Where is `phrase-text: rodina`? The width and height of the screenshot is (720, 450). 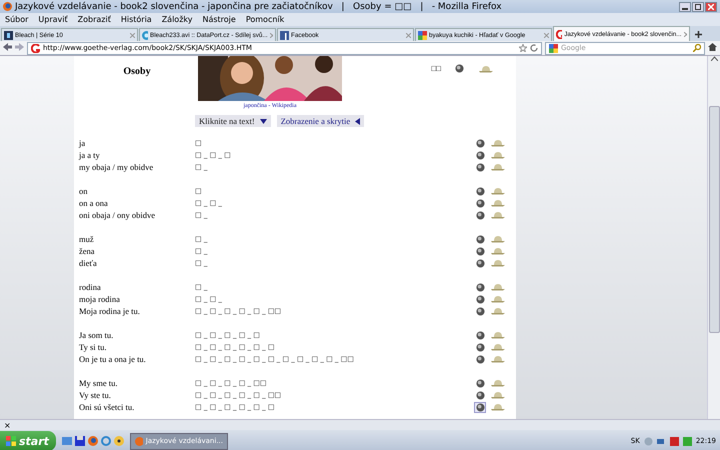 phrase-text: rodina is located at coordinates (137, 287).